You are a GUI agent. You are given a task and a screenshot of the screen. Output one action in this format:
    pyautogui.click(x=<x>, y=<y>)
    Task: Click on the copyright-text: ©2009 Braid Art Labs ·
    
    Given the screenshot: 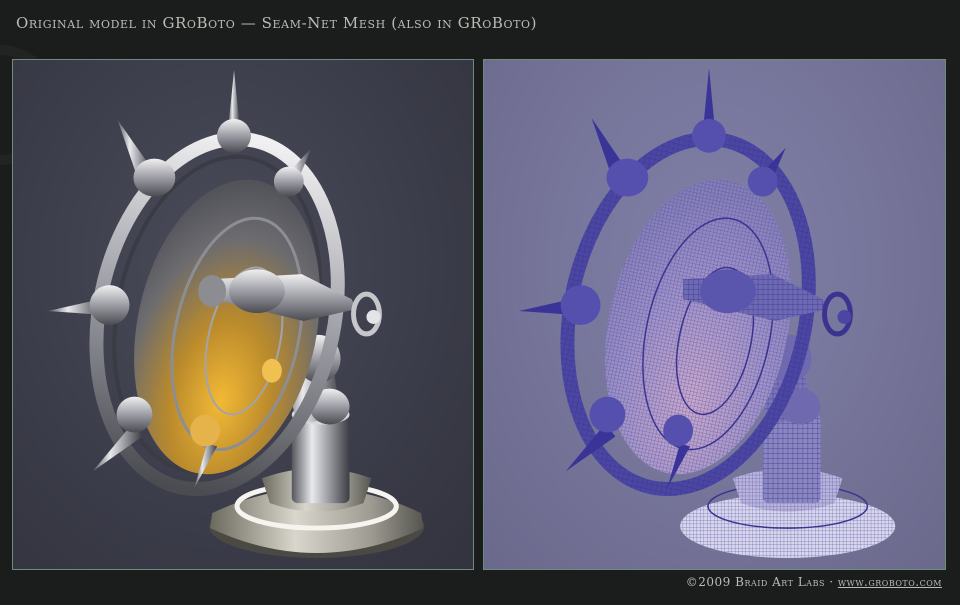 What is the action you would take?
    pyautogui.click(x=761, y=582)
    